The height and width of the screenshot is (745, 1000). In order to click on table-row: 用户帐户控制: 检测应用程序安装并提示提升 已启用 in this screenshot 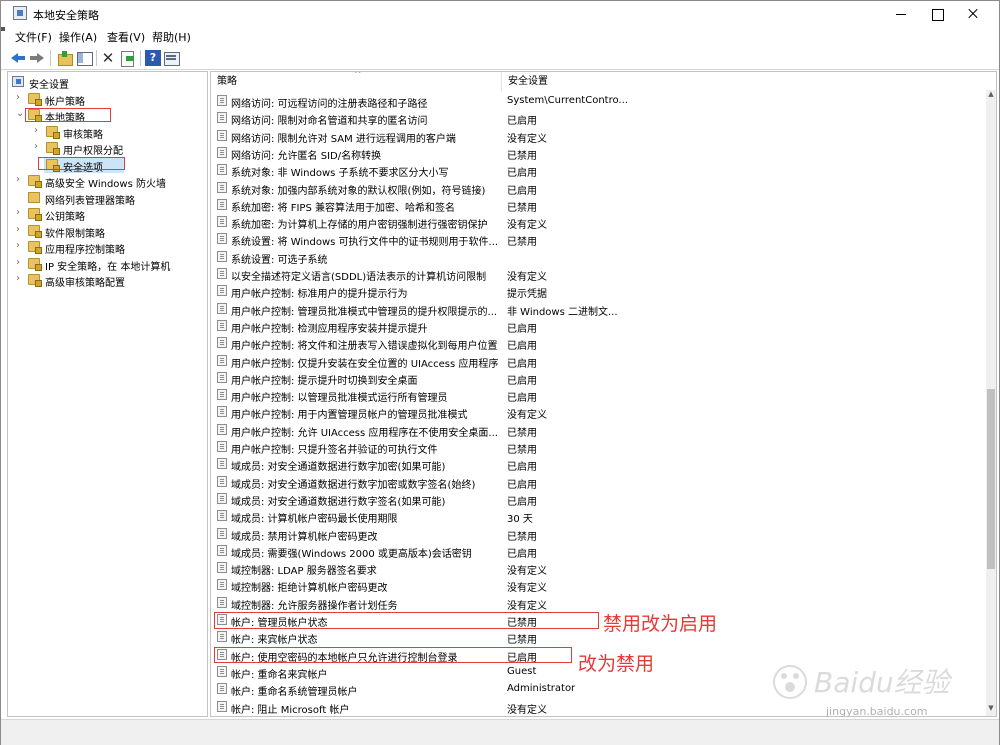, I will do `click(591, 326)`.